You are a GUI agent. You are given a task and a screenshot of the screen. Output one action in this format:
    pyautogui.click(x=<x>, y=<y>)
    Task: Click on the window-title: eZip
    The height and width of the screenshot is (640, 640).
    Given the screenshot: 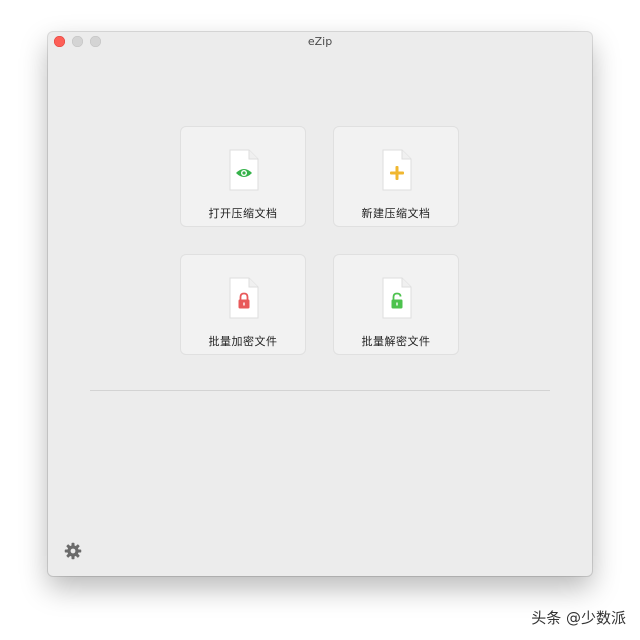 What is the action you would take?
    pyautogui.click(x=320, y=41)
    